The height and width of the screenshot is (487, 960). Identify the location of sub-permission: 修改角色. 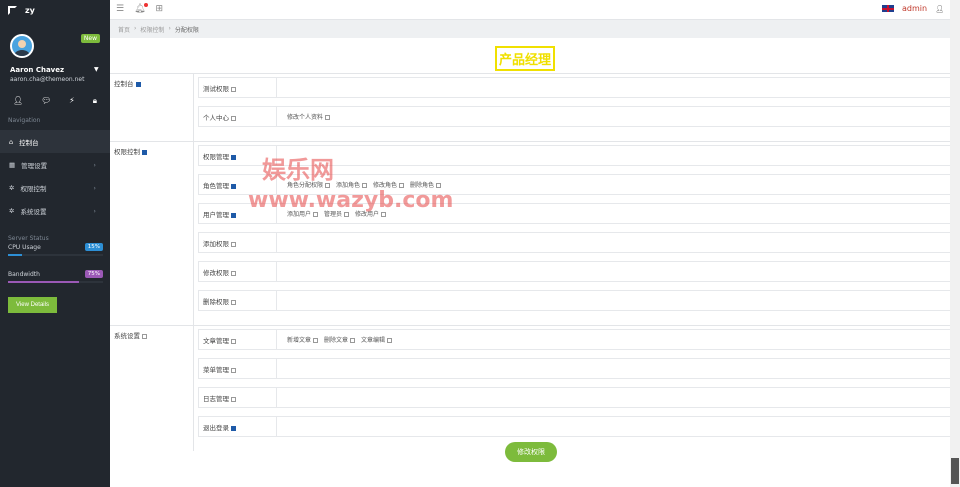
(389, 184).